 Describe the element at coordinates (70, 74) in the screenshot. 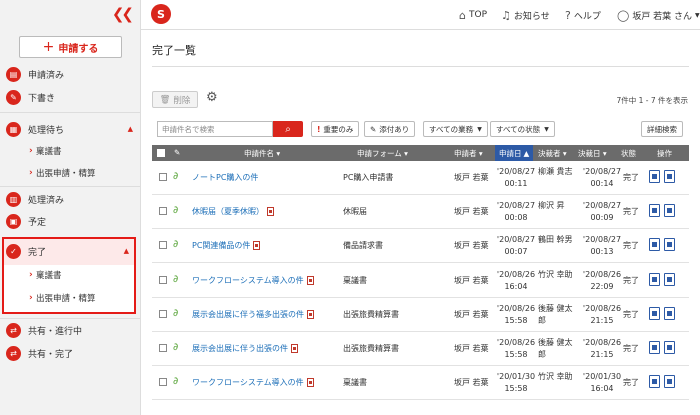

I see `sidebar-item-applied: ▤ 申請済み` at that location.